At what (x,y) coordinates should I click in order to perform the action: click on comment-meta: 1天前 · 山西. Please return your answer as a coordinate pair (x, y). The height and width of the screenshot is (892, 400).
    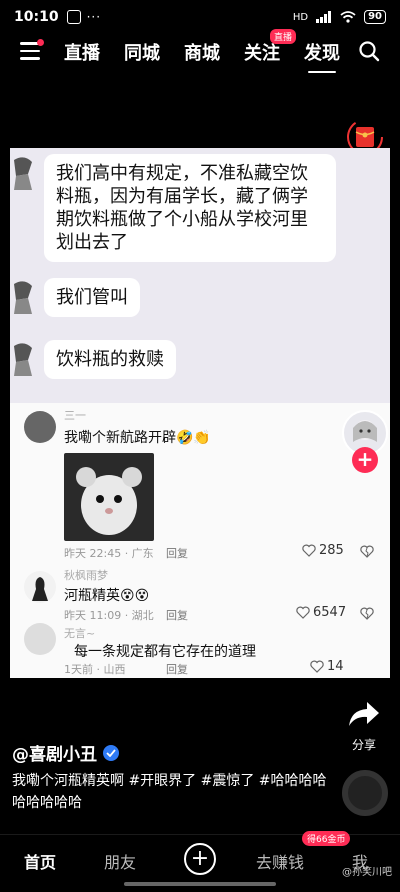
    Looking at the image, I should click on (95, 669).